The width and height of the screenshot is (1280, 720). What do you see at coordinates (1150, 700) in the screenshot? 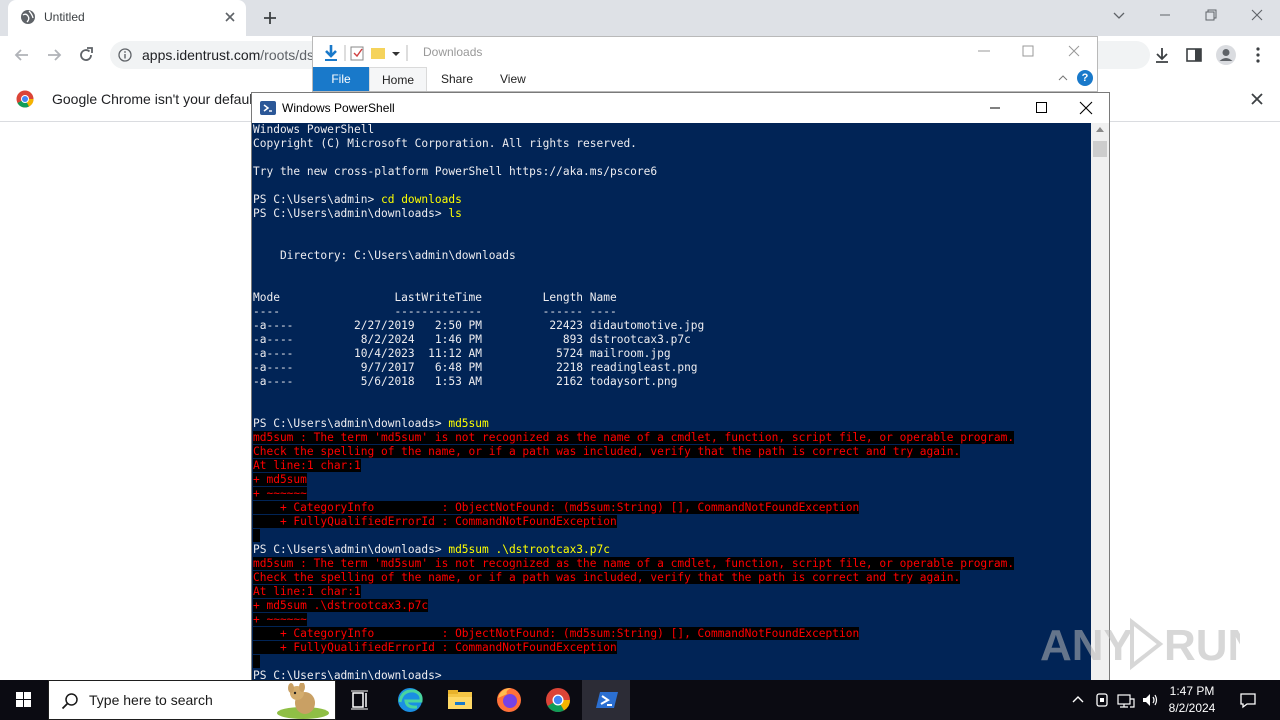
I see `volume-icon` at bounding box center [1150, 700].